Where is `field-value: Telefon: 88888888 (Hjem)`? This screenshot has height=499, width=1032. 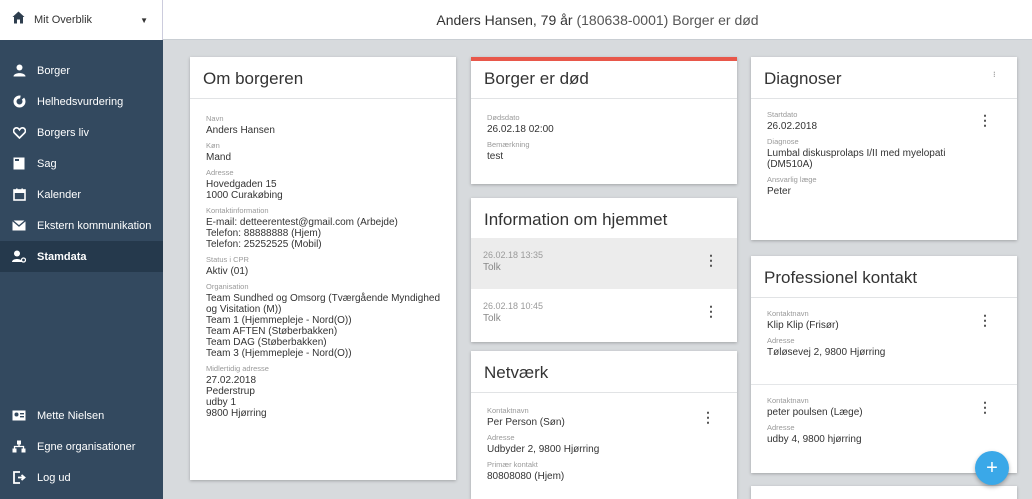 field-value: Telefon: 88888888 (Hjem) is located at coordinates (264, 233).